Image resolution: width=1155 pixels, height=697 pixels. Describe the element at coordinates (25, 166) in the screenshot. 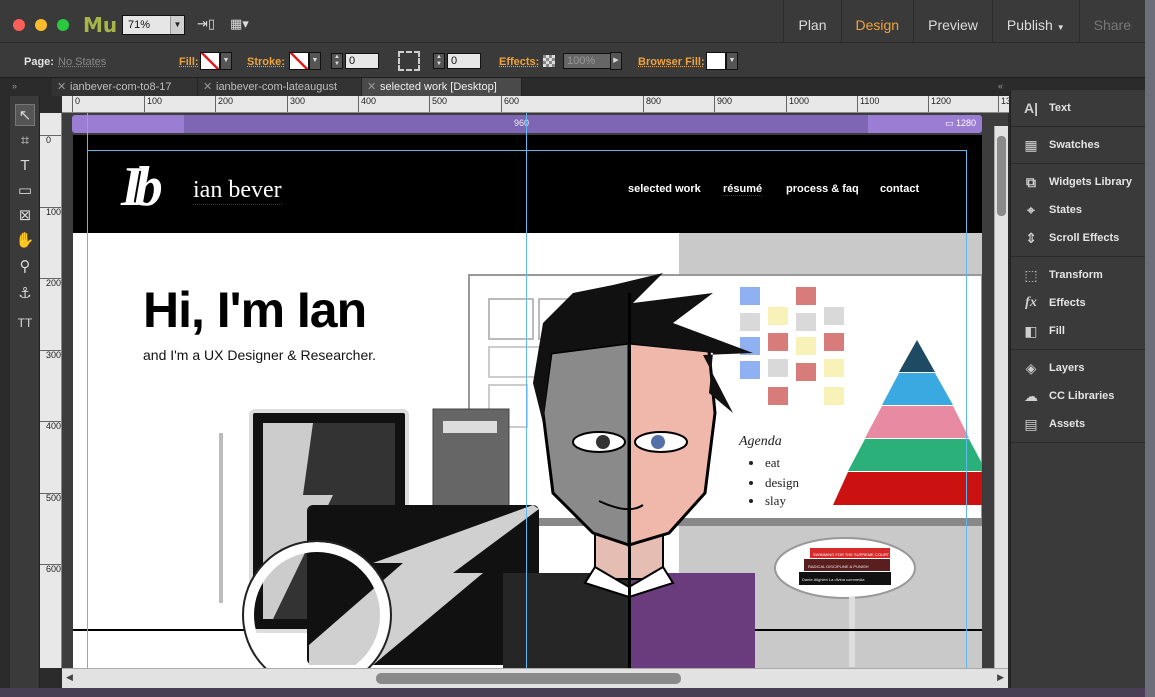

I see `text-tool-icon: T` at that location.